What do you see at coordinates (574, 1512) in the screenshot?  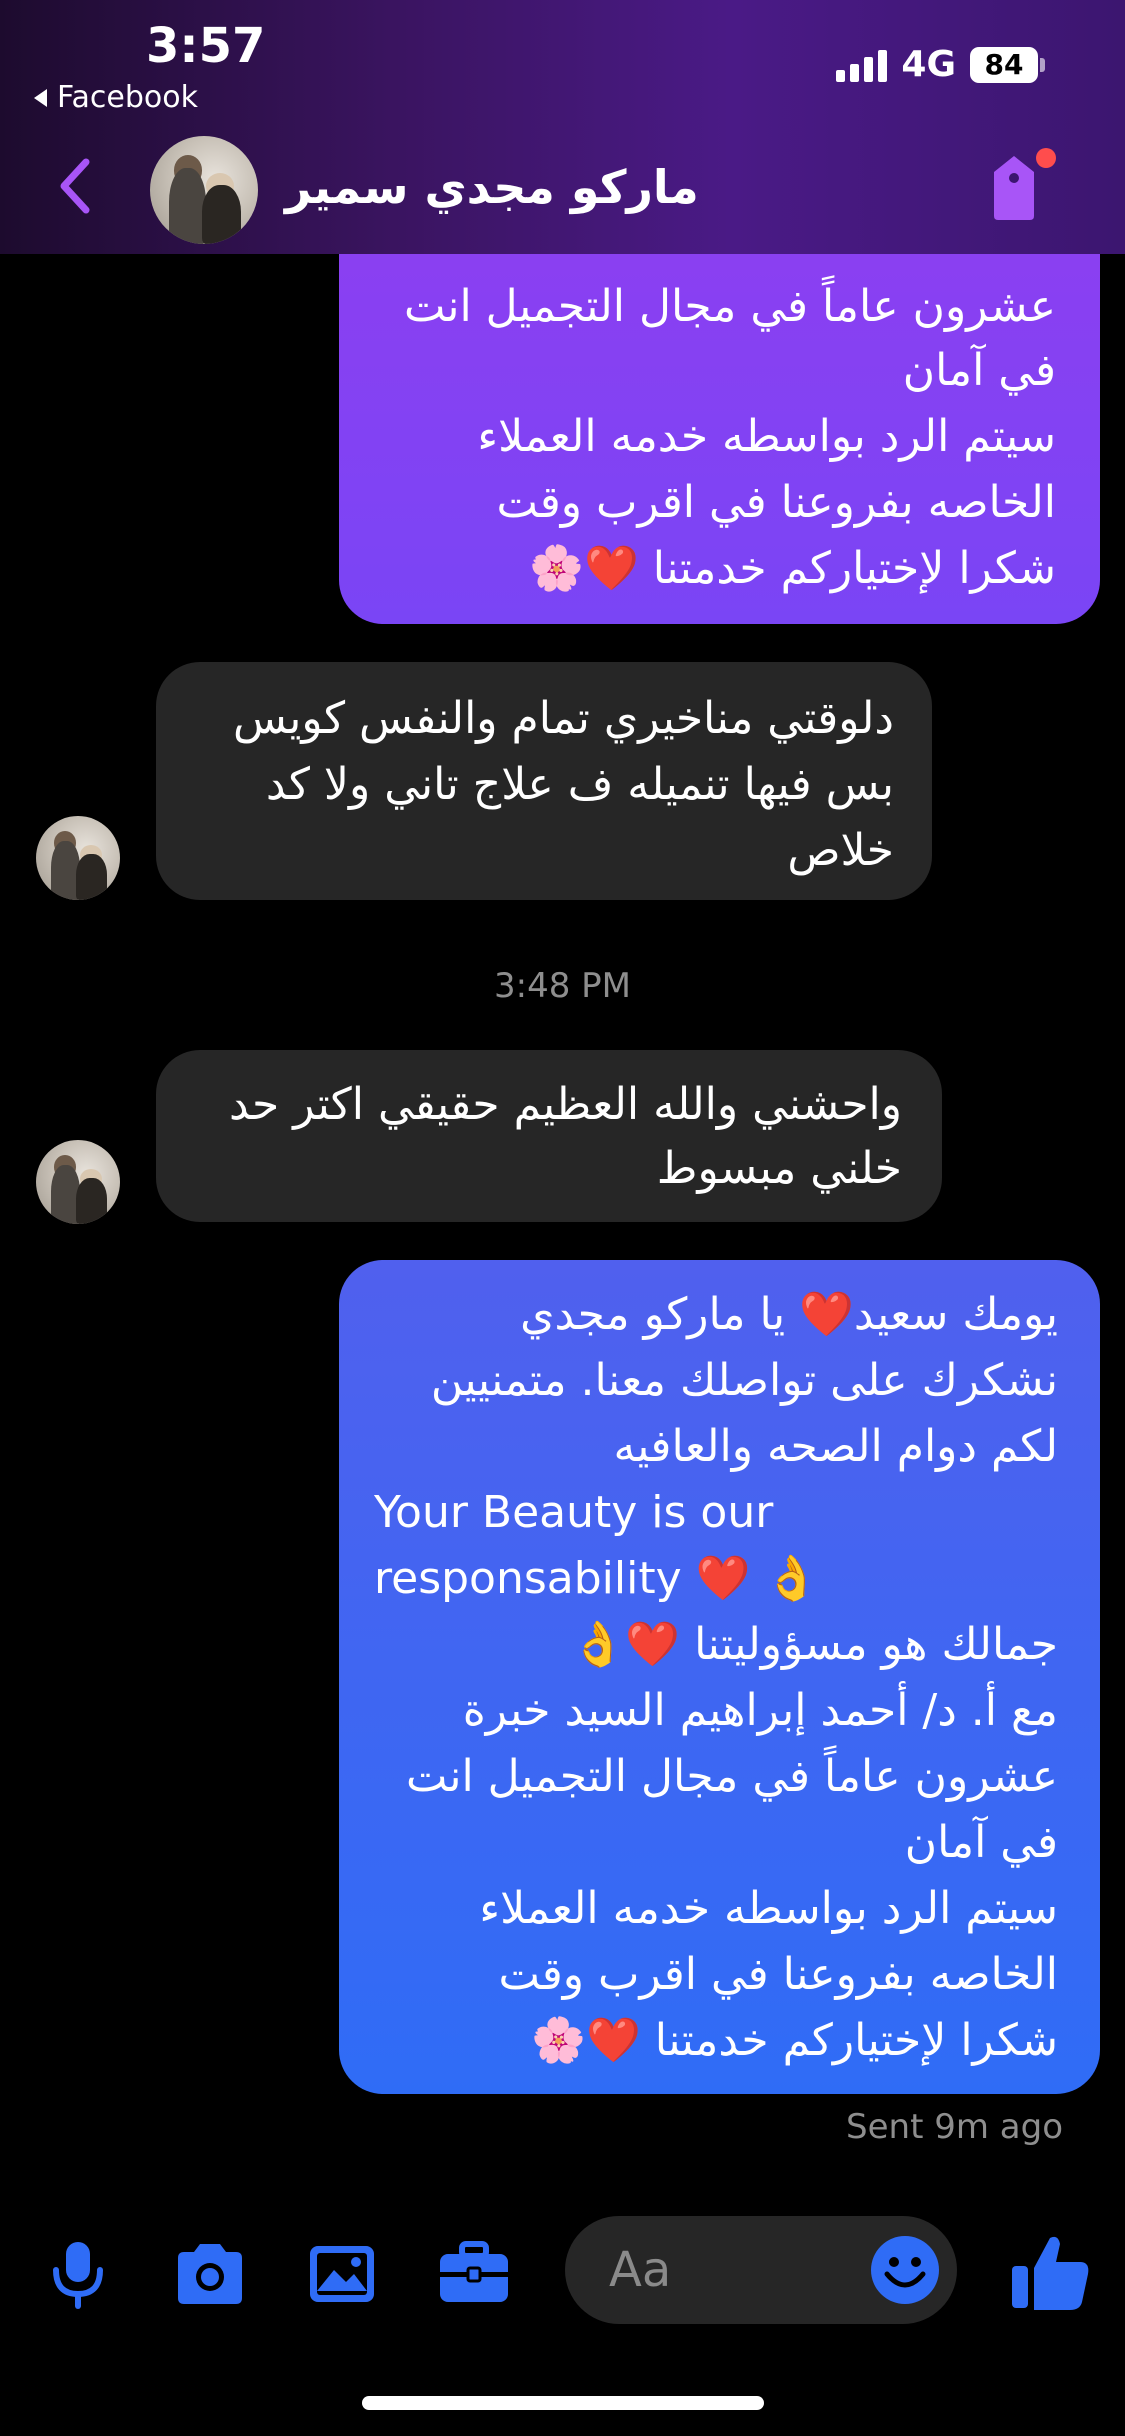 I see `message-line: Your Beauty is our` at bounding box center [574, 1512].